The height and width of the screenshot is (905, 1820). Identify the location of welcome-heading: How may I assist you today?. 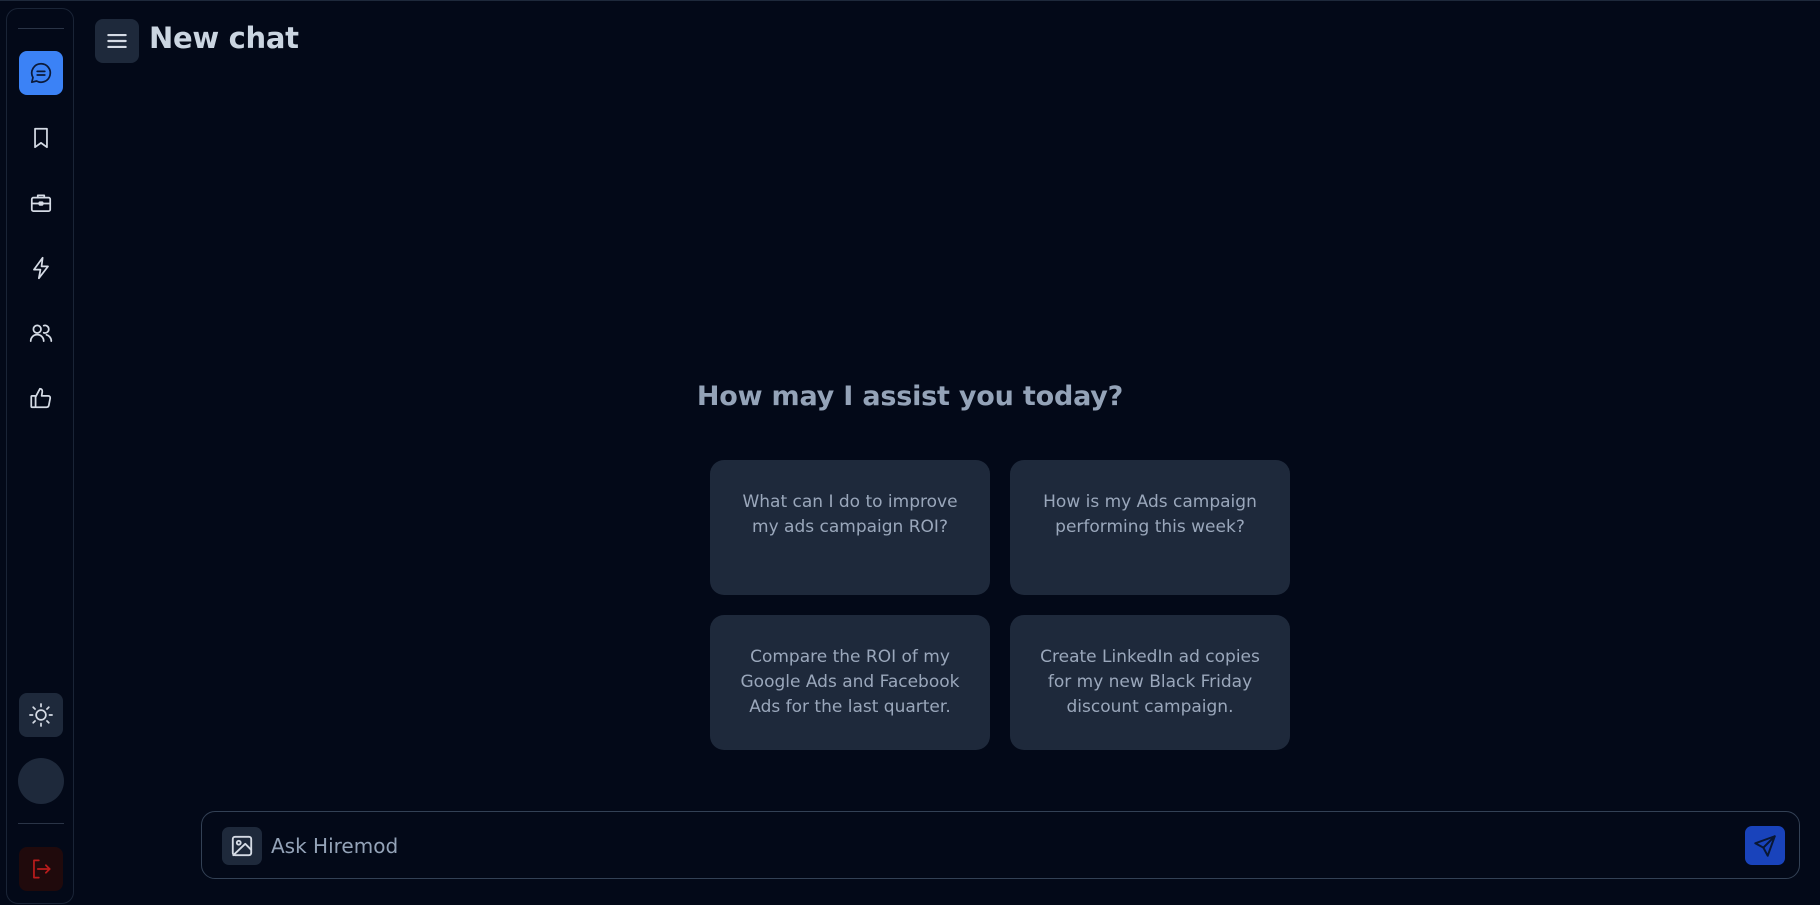
(910, 396).